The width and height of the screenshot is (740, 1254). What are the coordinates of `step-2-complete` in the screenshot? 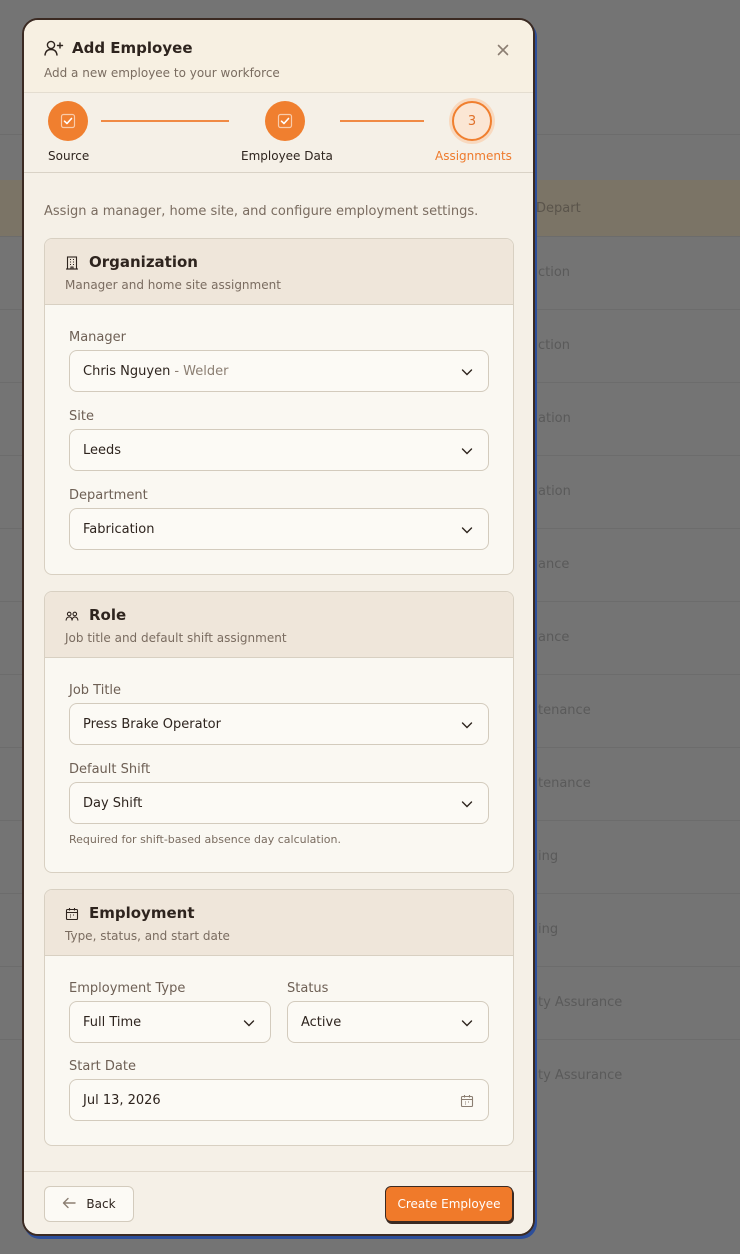 It's located at (285, 121).